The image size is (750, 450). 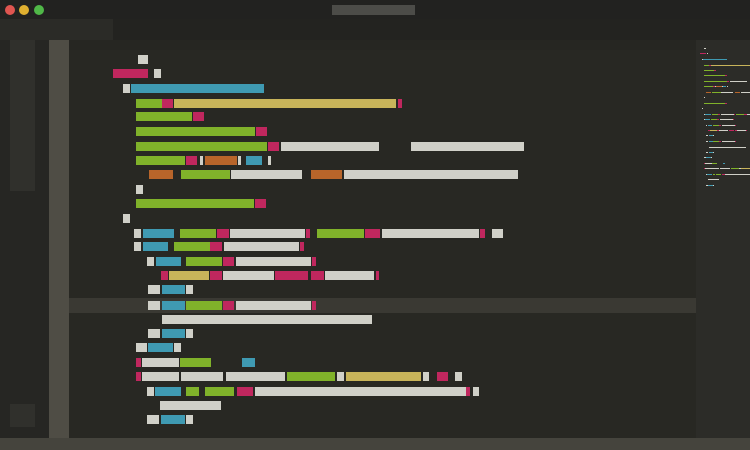 What do you see at coordinates (221, 160) in the screenshot?
I see `code-token-number` at bounding box center [221, 160].